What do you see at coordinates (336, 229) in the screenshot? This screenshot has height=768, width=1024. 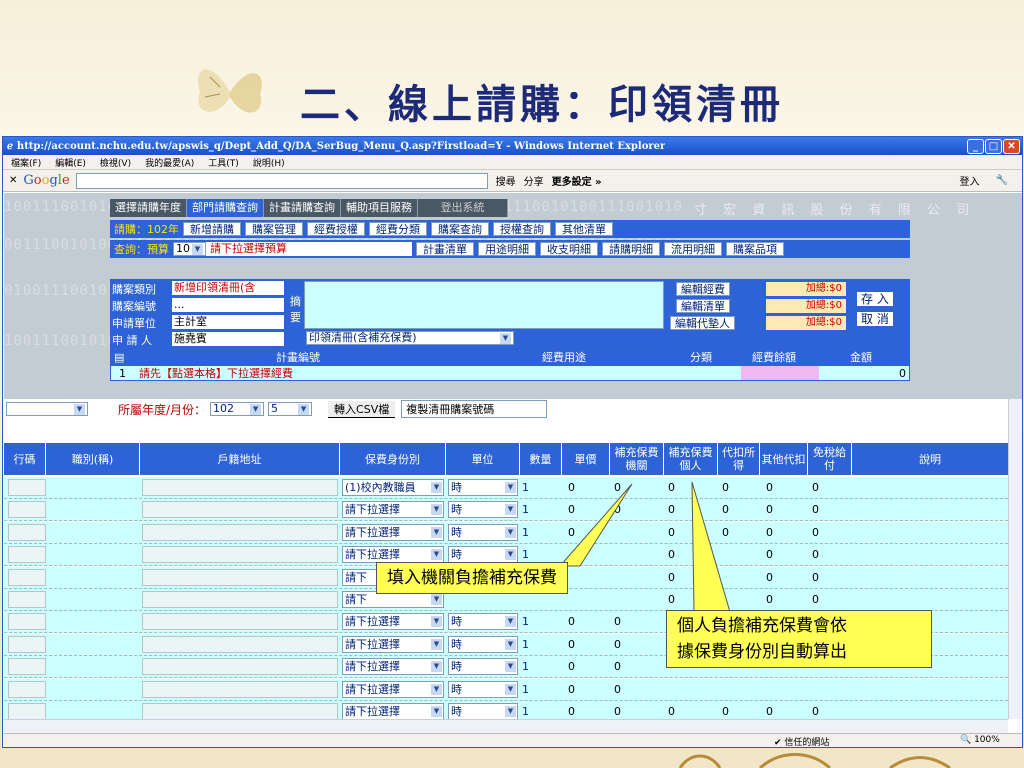 I see `fund-auth-button: 經費授權` at bounding box center [336, 229].